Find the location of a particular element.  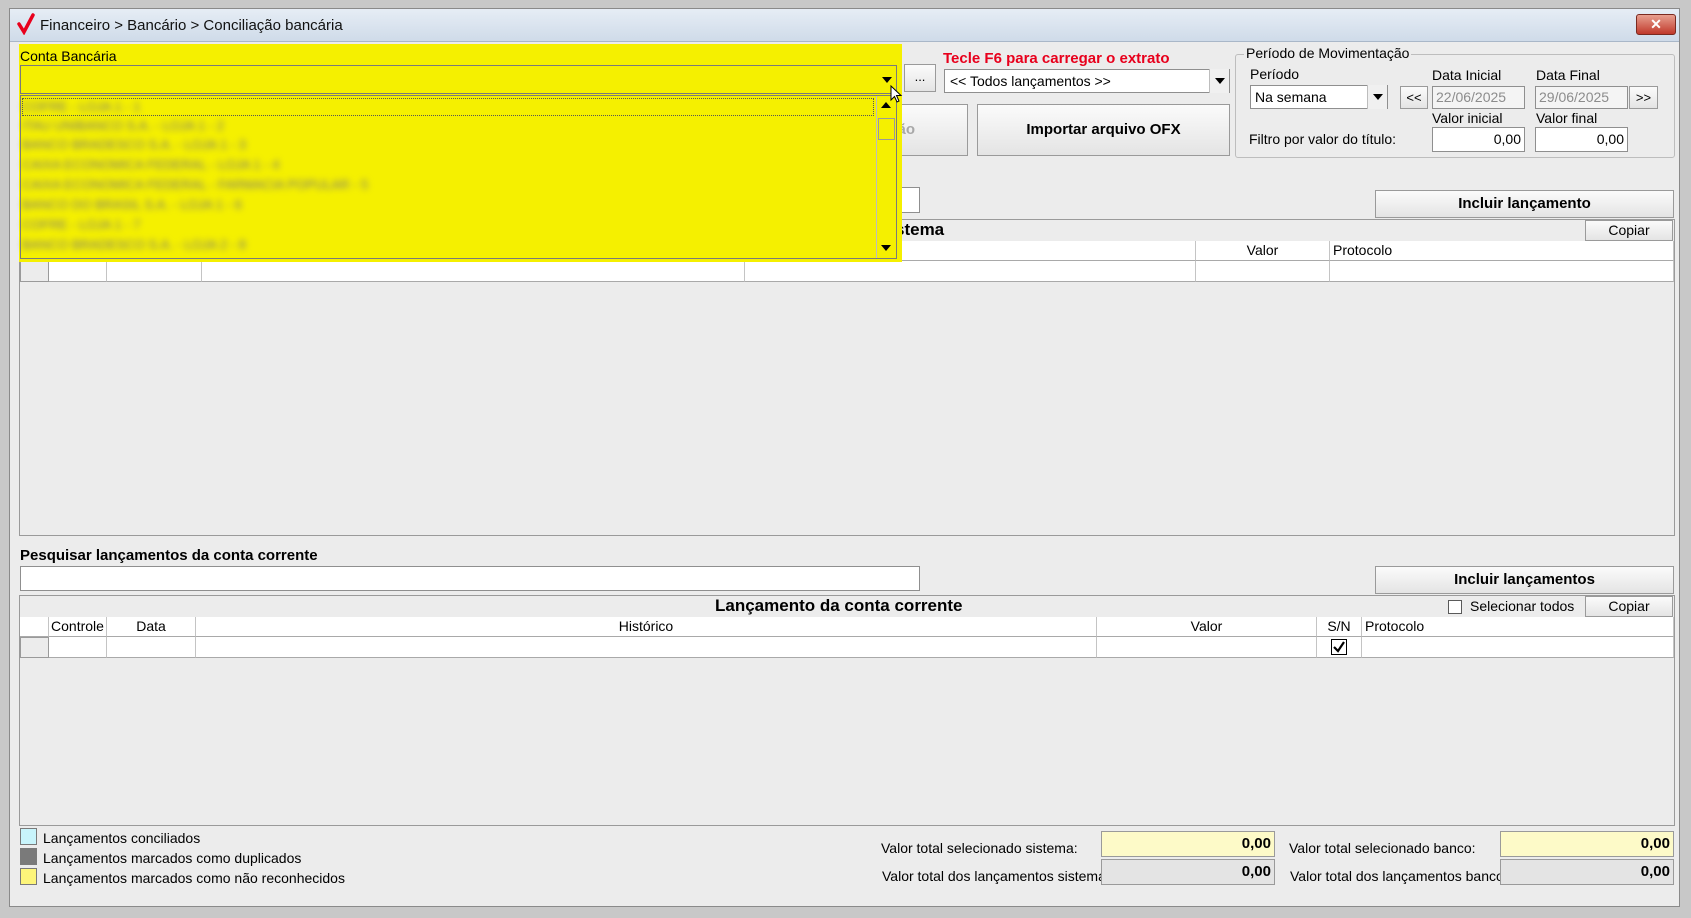

pesquisar-conta-label: Pesquisar lançamentos da conta corrente is located at coordinates (169, 555).